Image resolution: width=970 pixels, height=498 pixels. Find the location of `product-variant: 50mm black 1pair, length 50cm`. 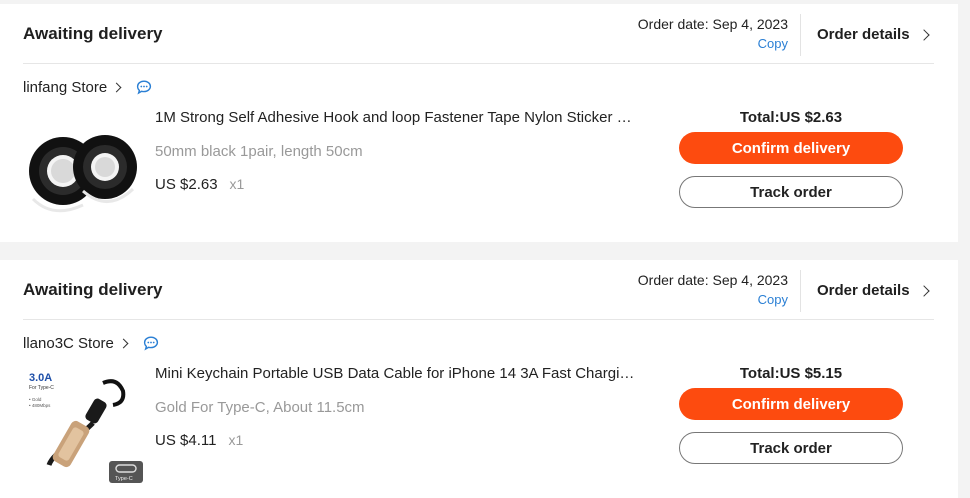

product-variant: 50mm black 1pair, length 50cm is located at coordinates (259, 151).